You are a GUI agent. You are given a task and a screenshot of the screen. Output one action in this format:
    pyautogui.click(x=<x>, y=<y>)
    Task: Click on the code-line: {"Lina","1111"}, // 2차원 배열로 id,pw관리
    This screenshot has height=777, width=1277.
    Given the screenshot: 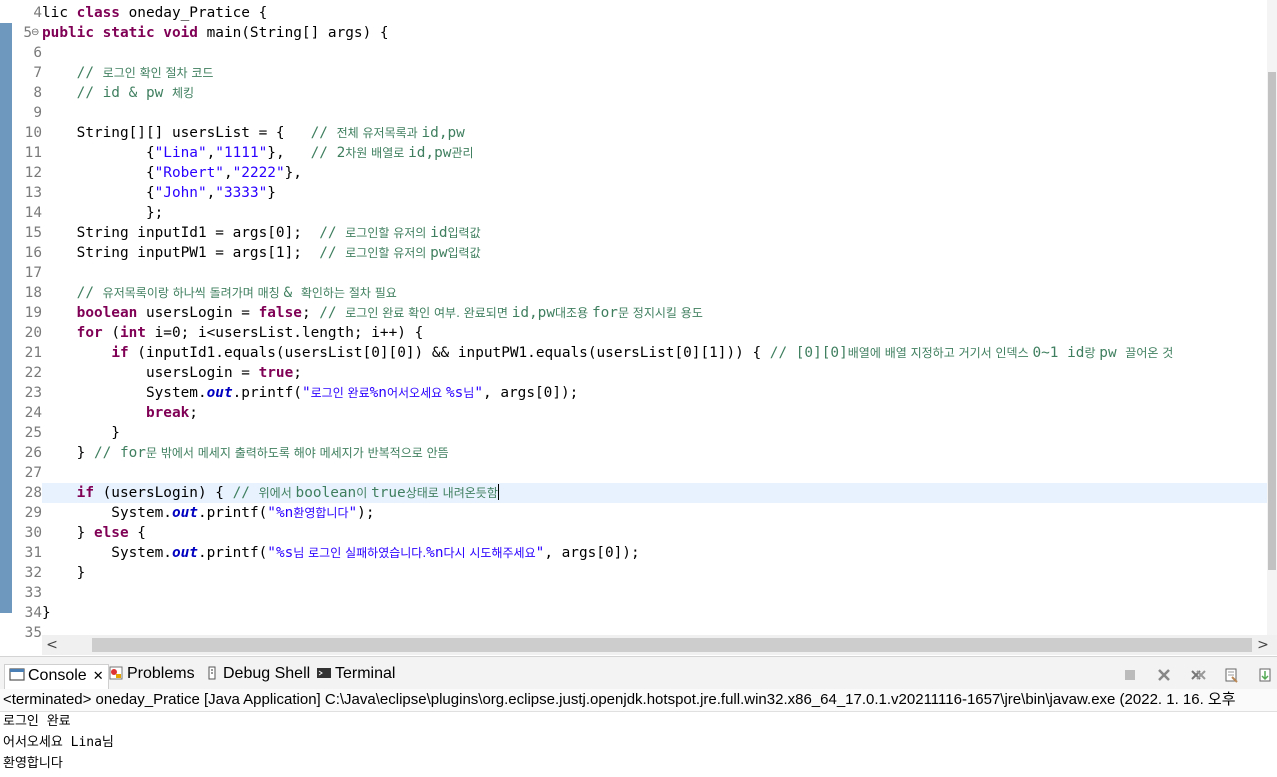 What is the action you would take?
    pyautogui.click(x=258, y=153)
    